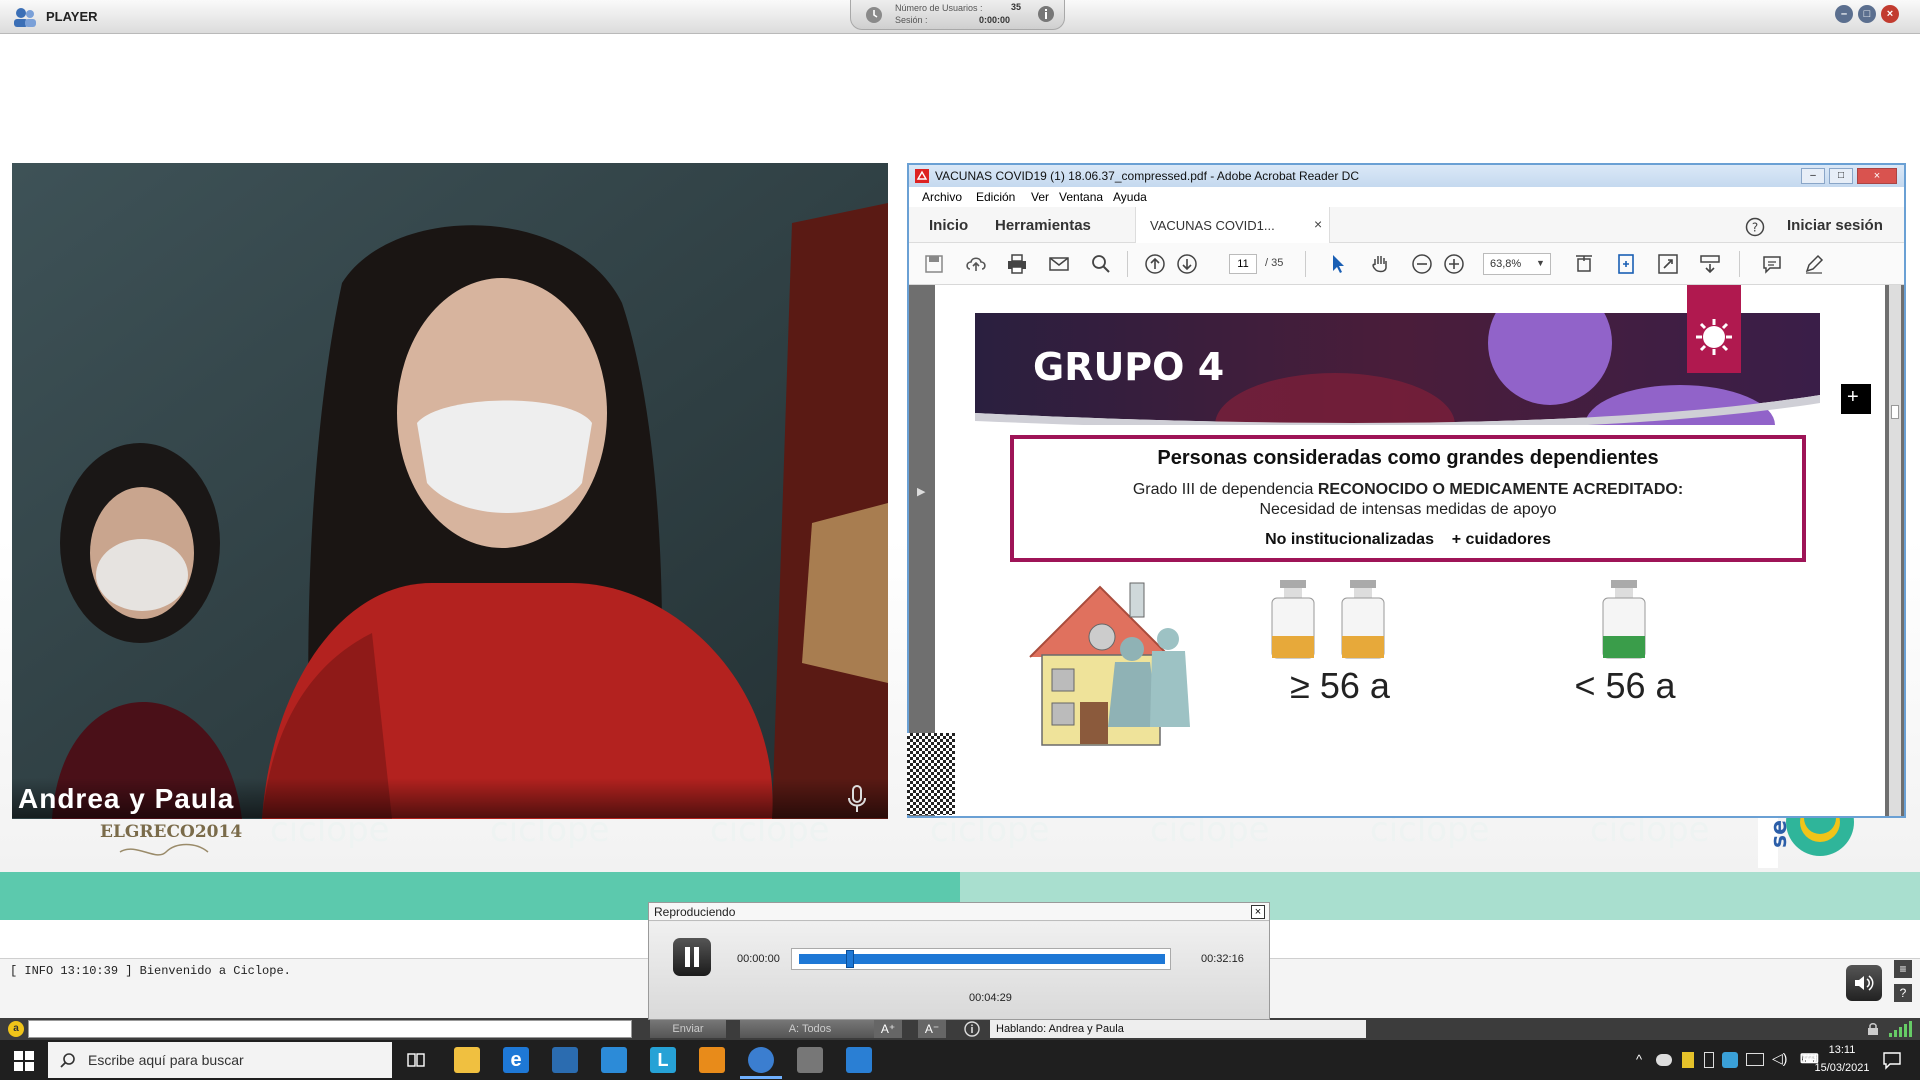 This screenshot has width=1920, height=1080. What do you see at coordinates (1664, 1060) in the screenshot?
I see `onedrive-icon` at bounding box center [1664, 1060].